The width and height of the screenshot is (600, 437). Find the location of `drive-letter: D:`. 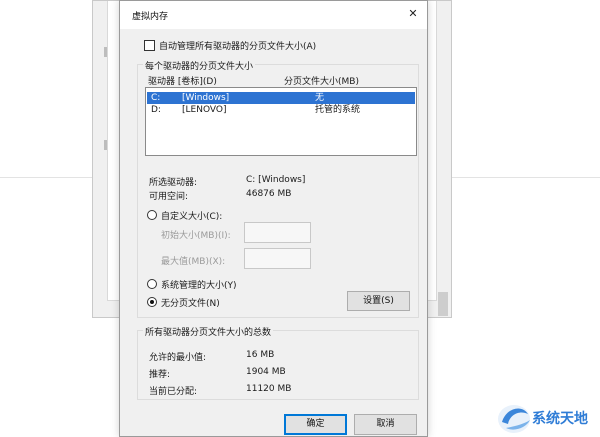

drive-letter: D: is located at coordinates (156, 110).